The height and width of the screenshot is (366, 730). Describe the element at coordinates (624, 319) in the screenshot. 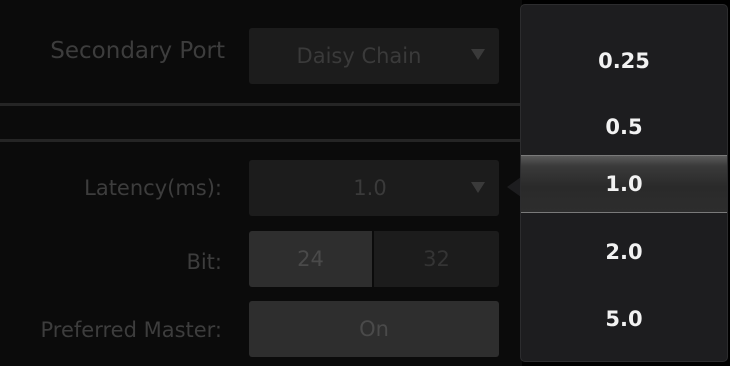

I see `latency-option: 5.0` at that location.